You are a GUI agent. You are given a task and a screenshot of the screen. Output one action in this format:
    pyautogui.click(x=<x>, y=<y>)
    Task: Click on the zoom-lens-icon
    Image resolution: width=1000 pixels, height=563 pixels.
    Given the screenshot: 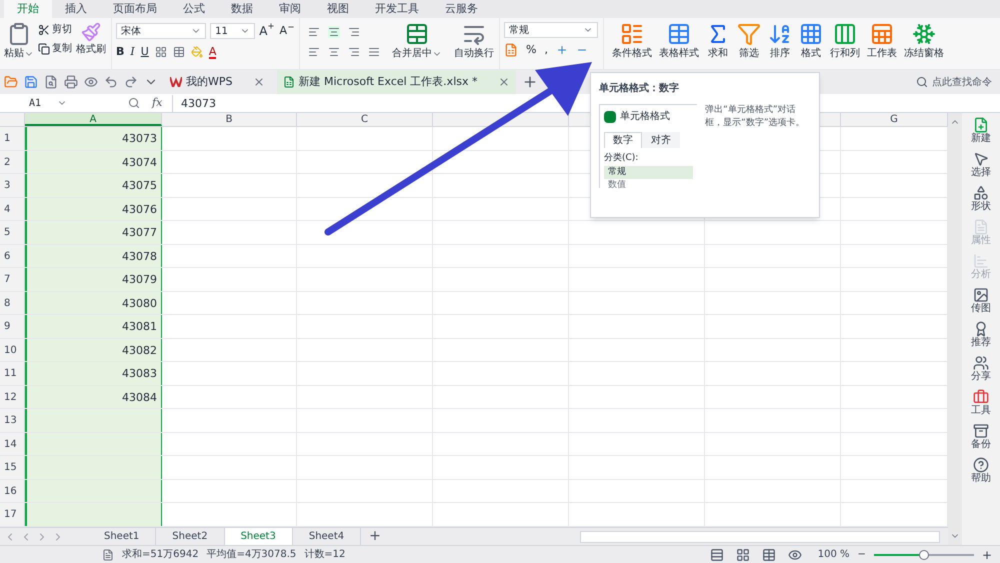 What is the action you would take?
    pyautogui.click(x=134, y=103)
    